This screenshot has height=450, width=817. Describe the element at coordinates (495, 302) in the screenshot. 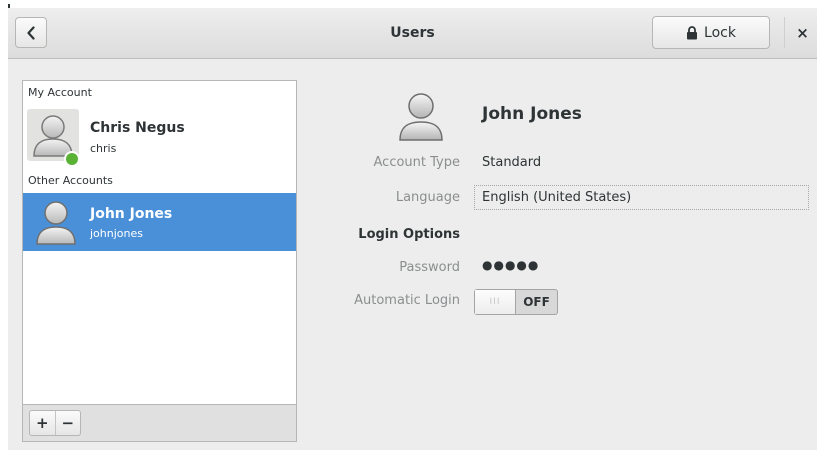

I see `switch-knob: III` at that location.